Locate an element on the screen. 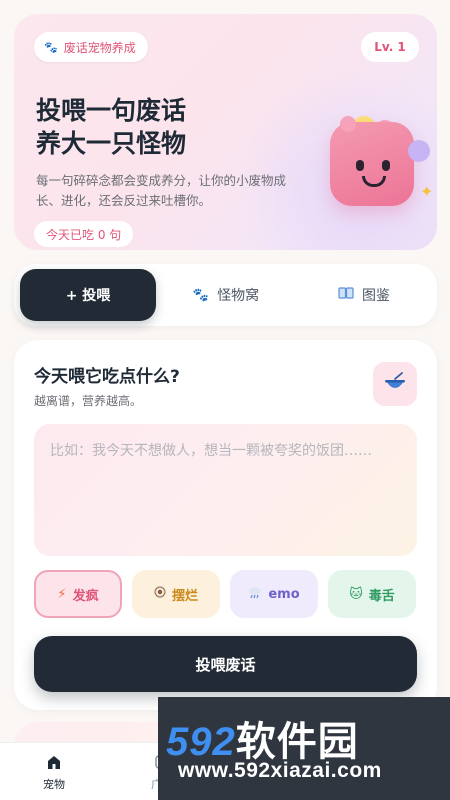 Image resolution: width=450 pixels, height=800 pixels. tab-monster-nest: 🐾 怪物窝 is located at coordinates (226, 295).